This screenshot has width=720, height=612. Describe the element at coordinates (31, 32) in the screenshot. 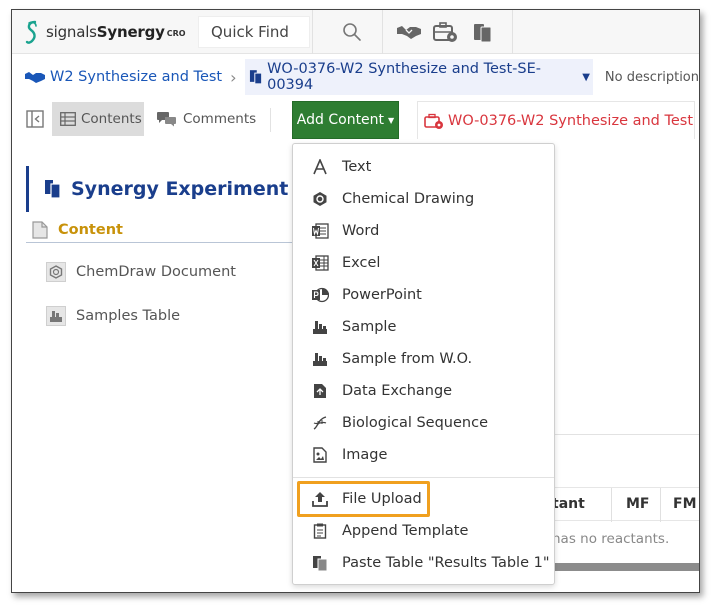

I see `signals-logo-icon` at that location.